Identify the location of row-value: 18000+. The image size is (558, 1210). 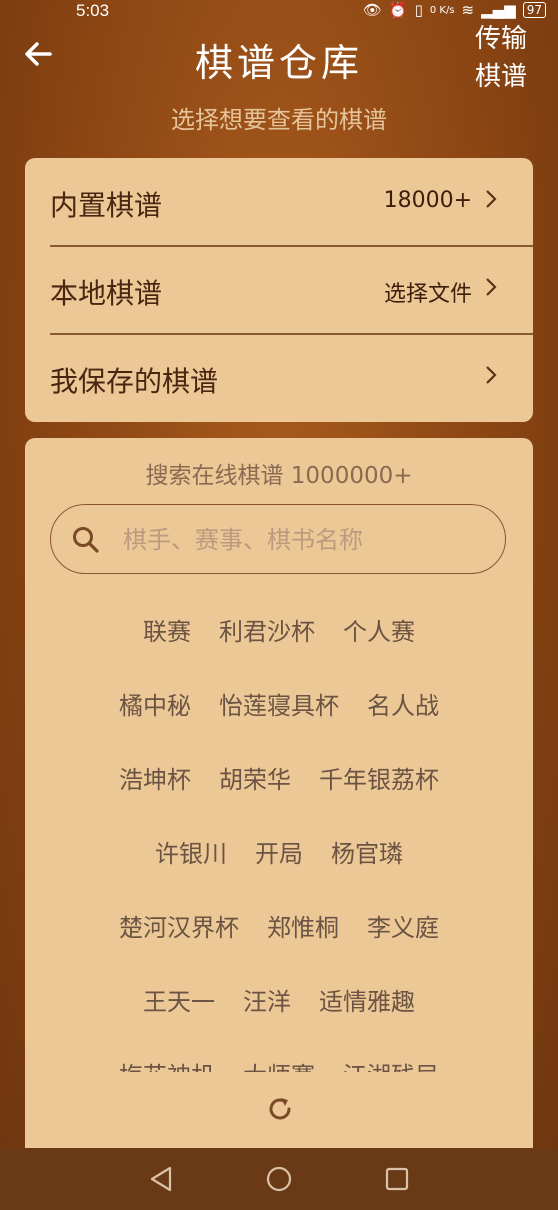
(427, 200).